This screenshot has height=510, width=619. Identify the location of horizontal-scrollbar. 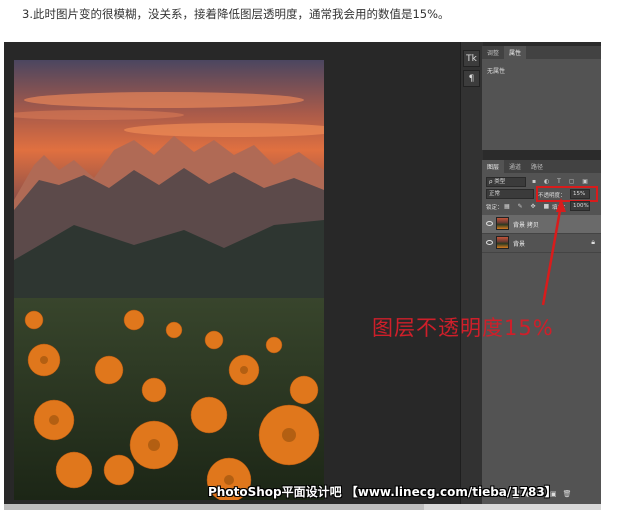
(302, 507).